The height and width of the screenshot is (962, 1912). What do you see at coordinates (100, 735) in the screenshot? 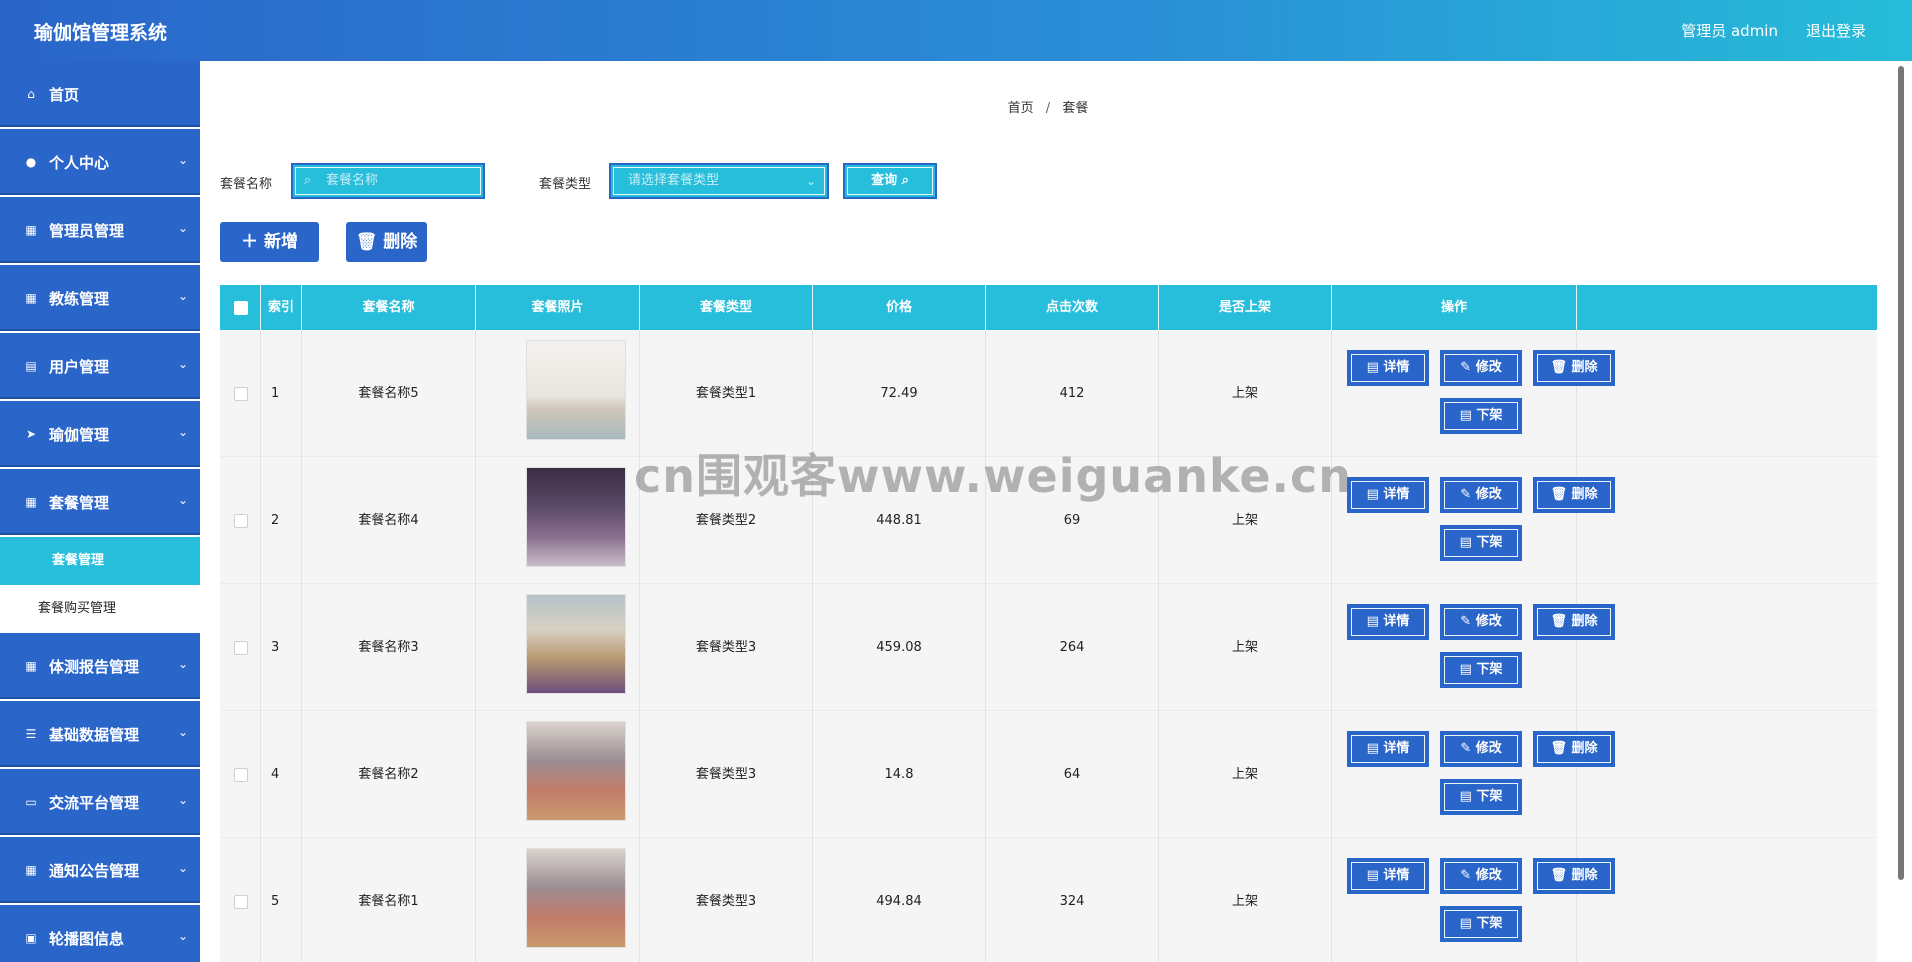
I see `sidebar-item-basic-data: ☰ 基础数据管理 ⌄` at bounding box center [100, 735].